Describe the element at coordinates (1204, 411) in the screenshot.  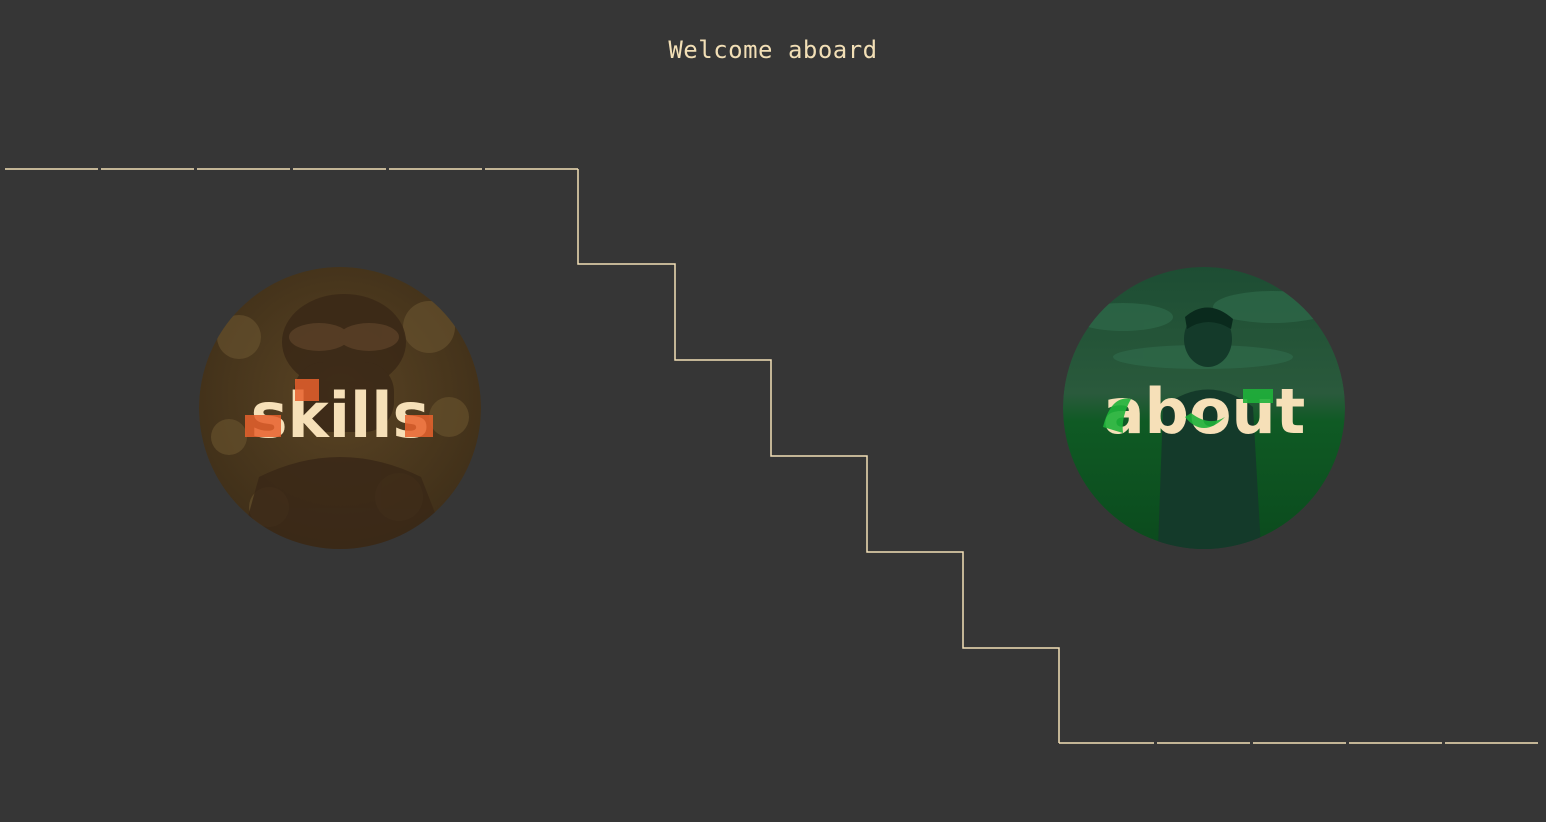
I see `about-label: about` at that location.